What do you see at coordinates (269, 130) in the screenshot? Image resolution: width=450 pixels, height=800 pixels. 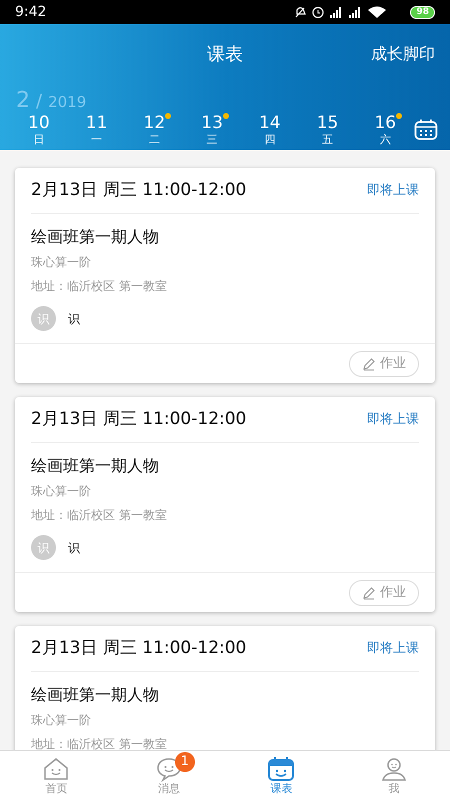 I see `day-item: 14 四` at bounding box center [269, 130].